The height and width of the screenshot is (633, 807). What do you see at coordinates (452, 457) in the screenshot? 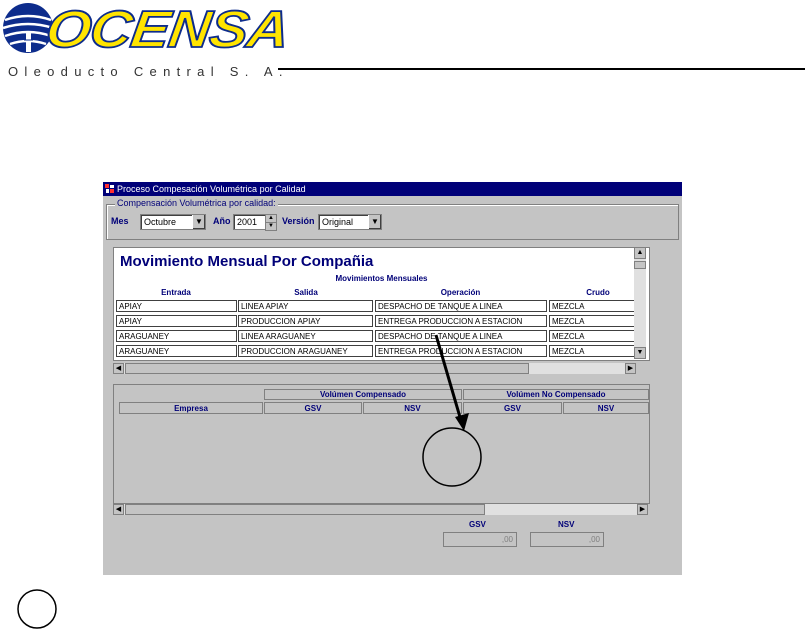
I see `annotation-circle` at bounding box center [452, 457].